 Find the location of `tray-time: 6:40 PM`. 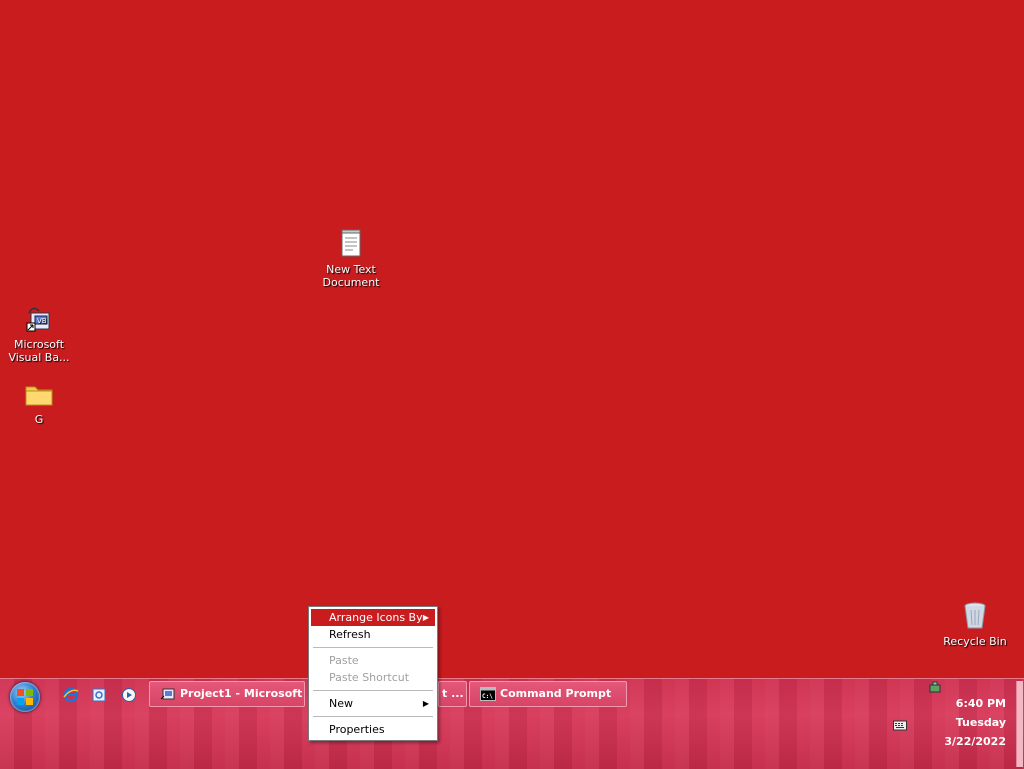

tray-time: 6:40 PM is located at coordinates (980, 703).